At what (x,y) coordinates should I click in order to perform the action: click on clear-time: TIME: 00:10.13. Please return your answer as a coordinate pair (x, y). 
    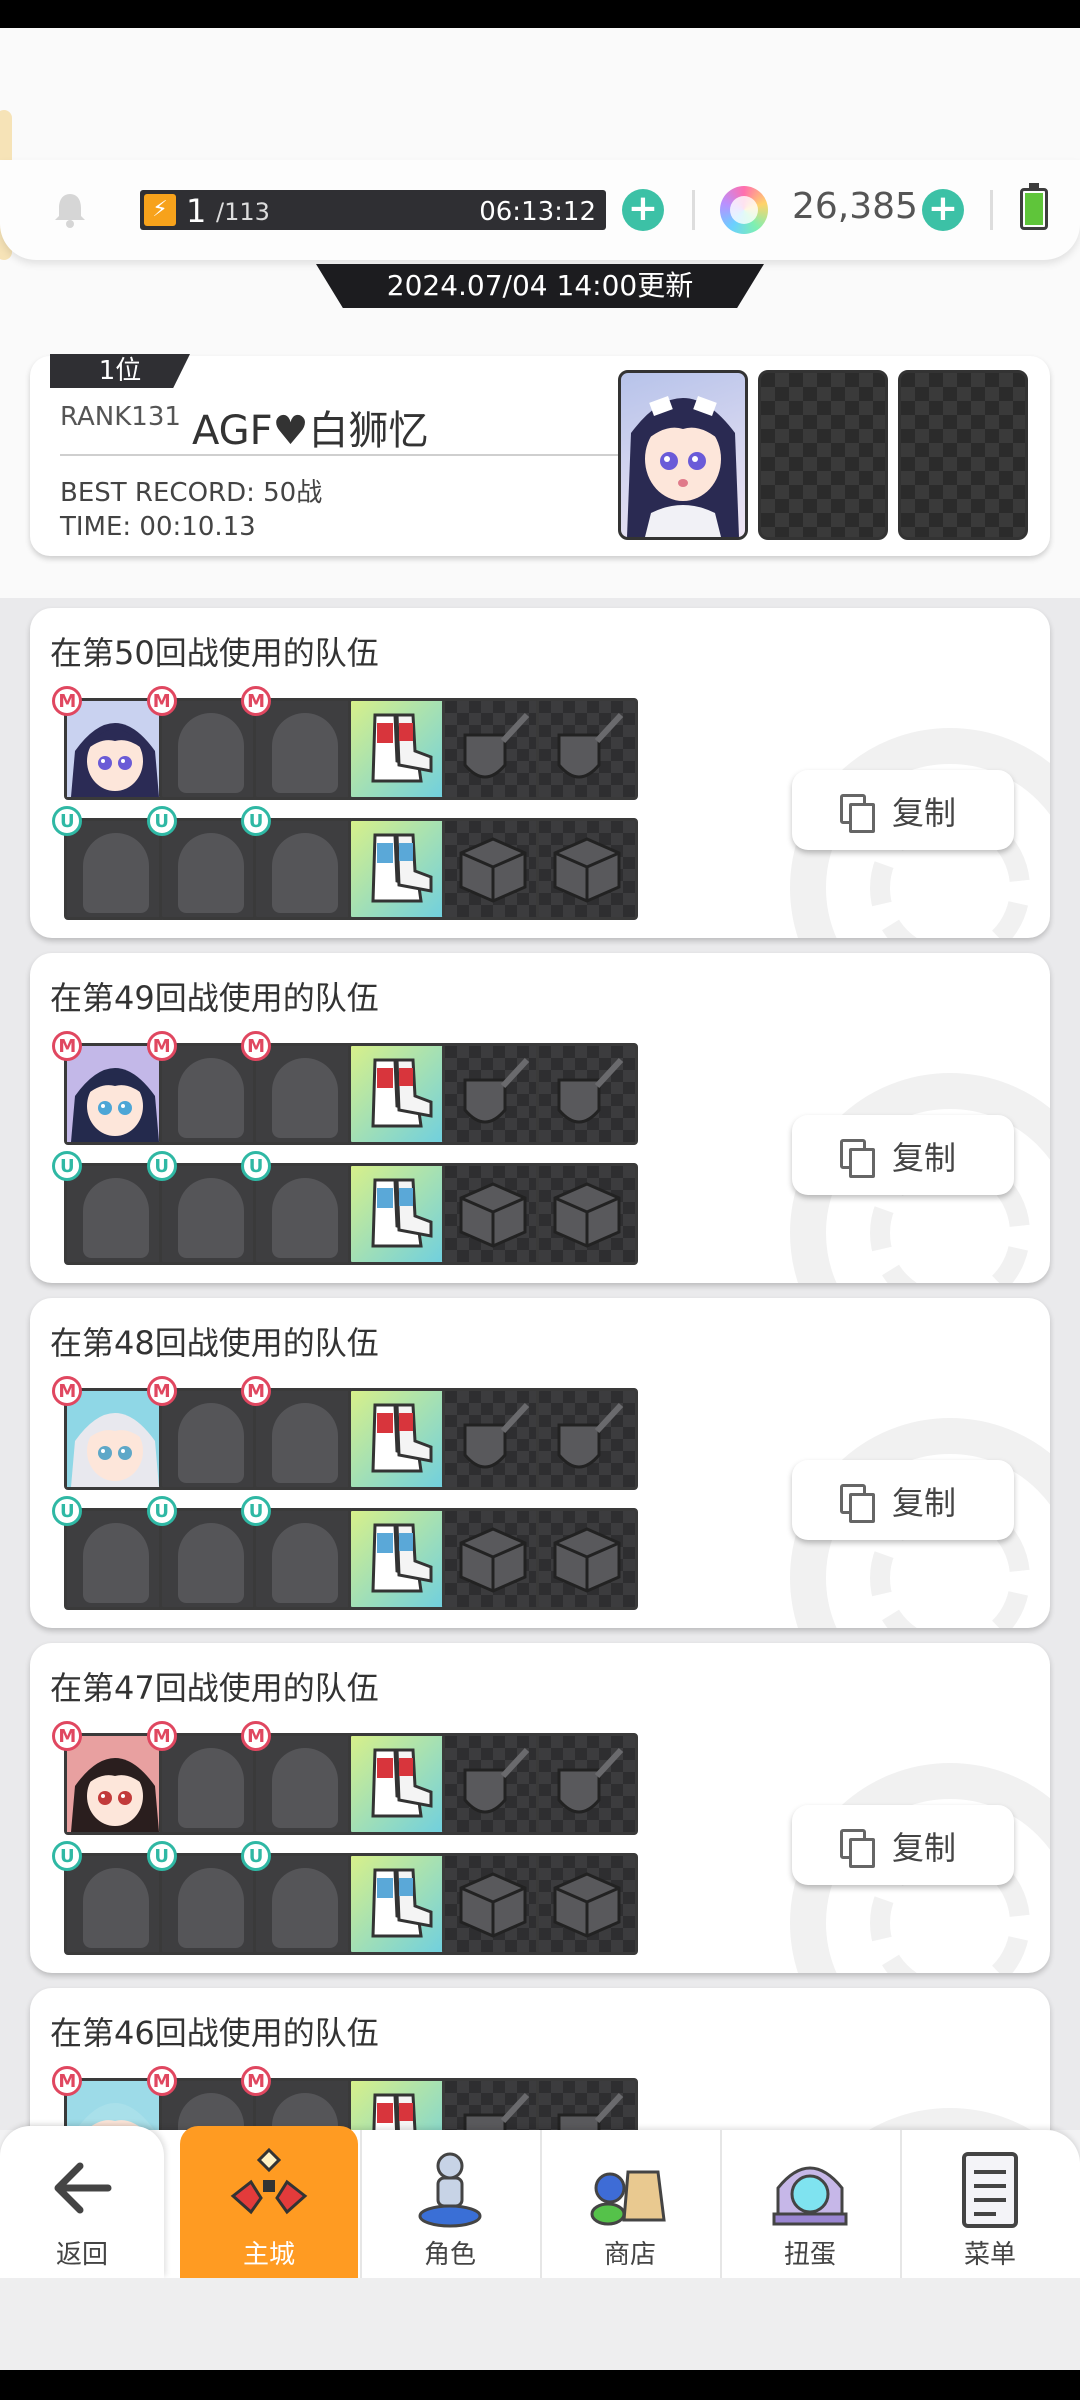
    Looking at the image, I should click on (158, 527).